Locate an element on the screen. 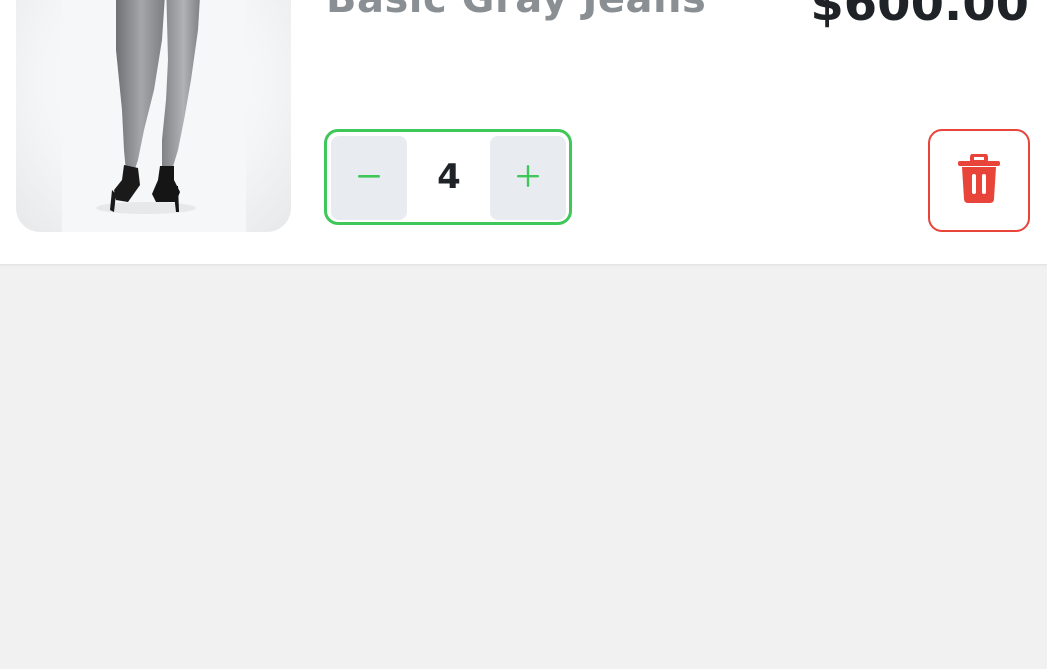 Image resolution: width=1047 pixels, height=669 pixels. plus-icon is located at coordinates (528, 178).